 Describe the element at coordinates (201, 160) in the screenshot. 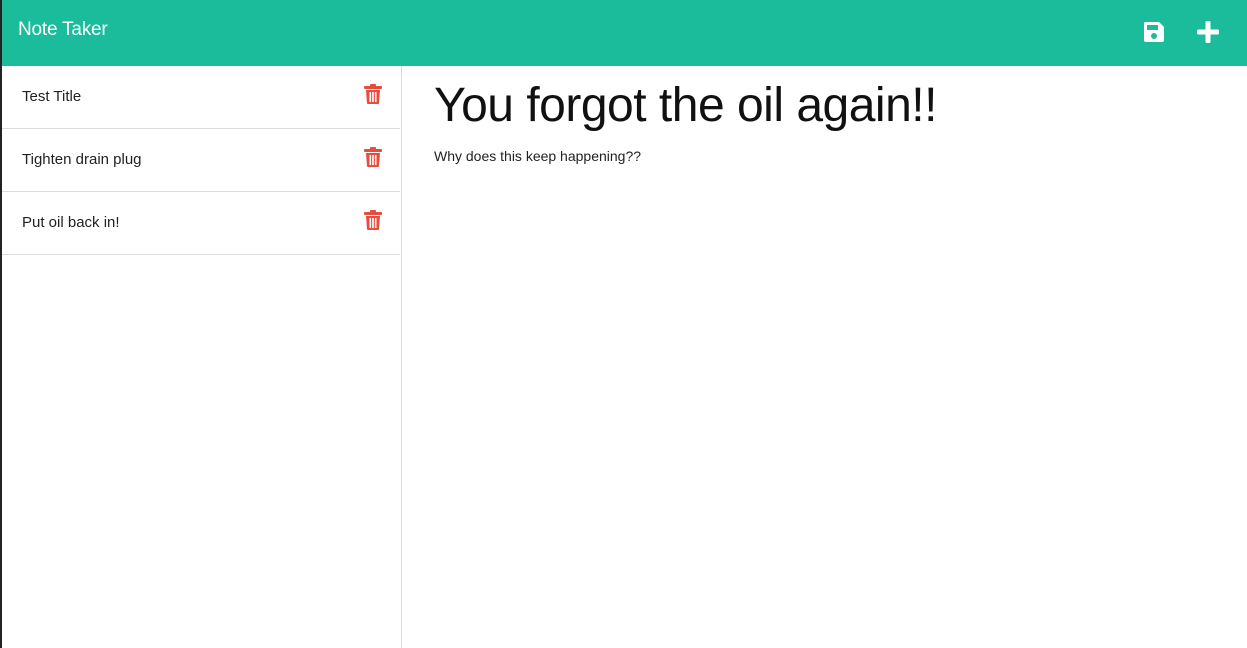

I see `note-list-item: Tighten drain plug` at that location.